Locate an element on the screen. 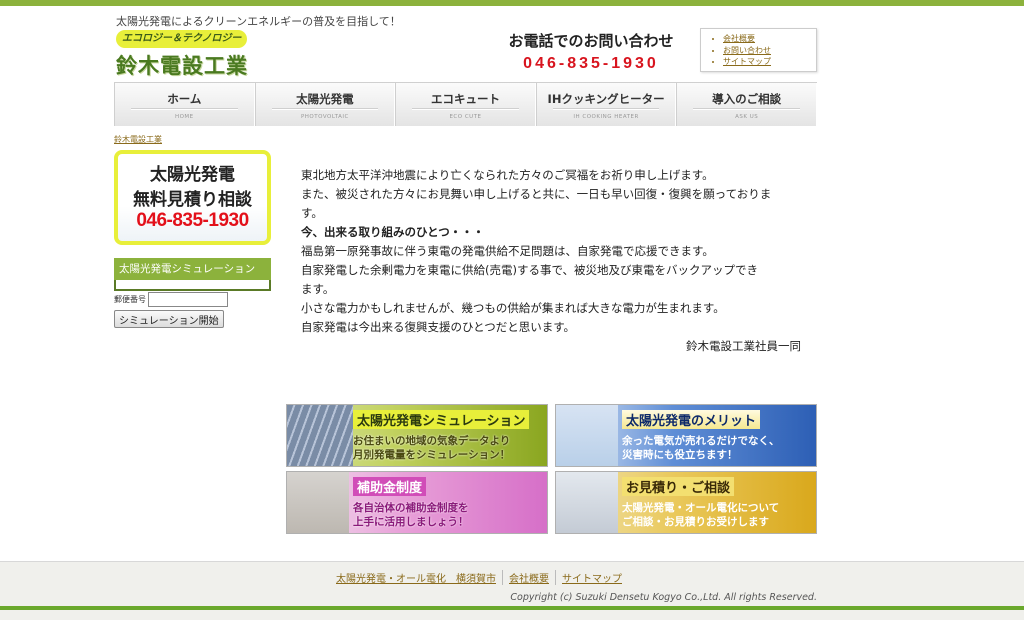 Image resolution: width=1024 pixels, height=620 pixels. tile-description: 各自治体の補助金制度を 上手に活用しましょう！ is located at coordinates (411, 515).